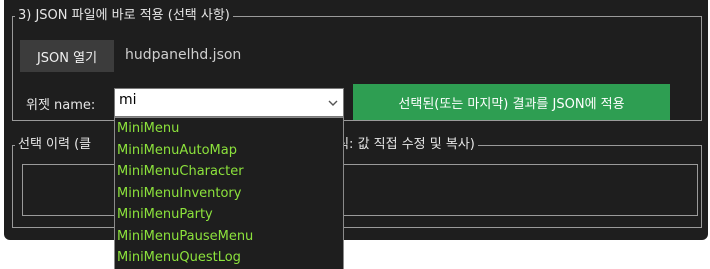 This screenshot has height=269, width=710. Describe the element at coordinates (229, 215) in the screenshot. I see `dropdown-option: MiniMenuParty` at that location.